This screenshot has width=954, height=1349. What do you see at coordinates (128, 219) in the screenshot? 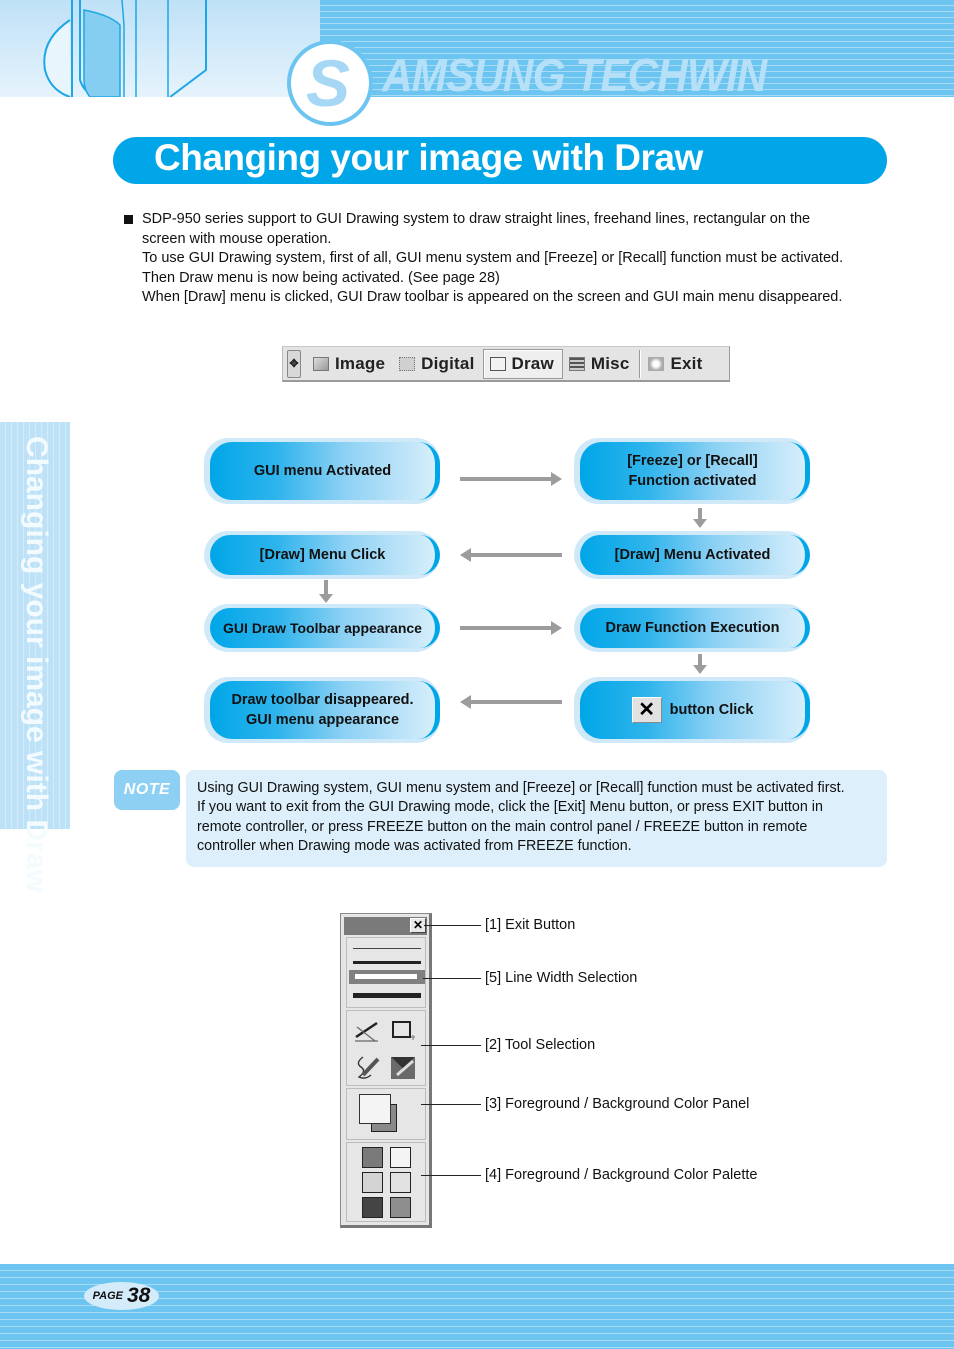
I see `square-bullet-icon` at bounding box center [128, 219].